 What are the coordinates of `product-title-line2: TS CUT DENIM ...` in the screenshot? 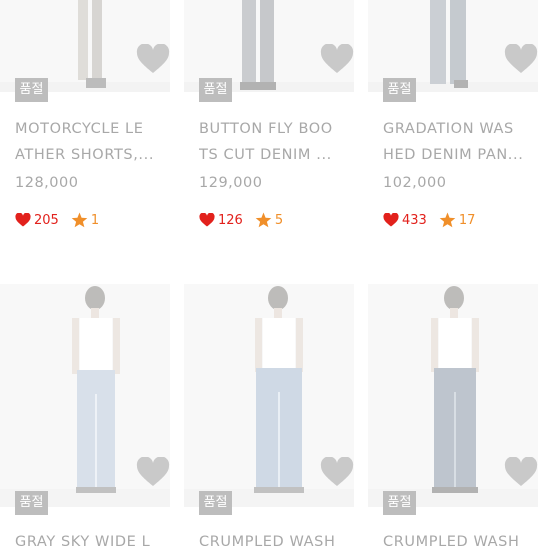 It's located at (281, 155).